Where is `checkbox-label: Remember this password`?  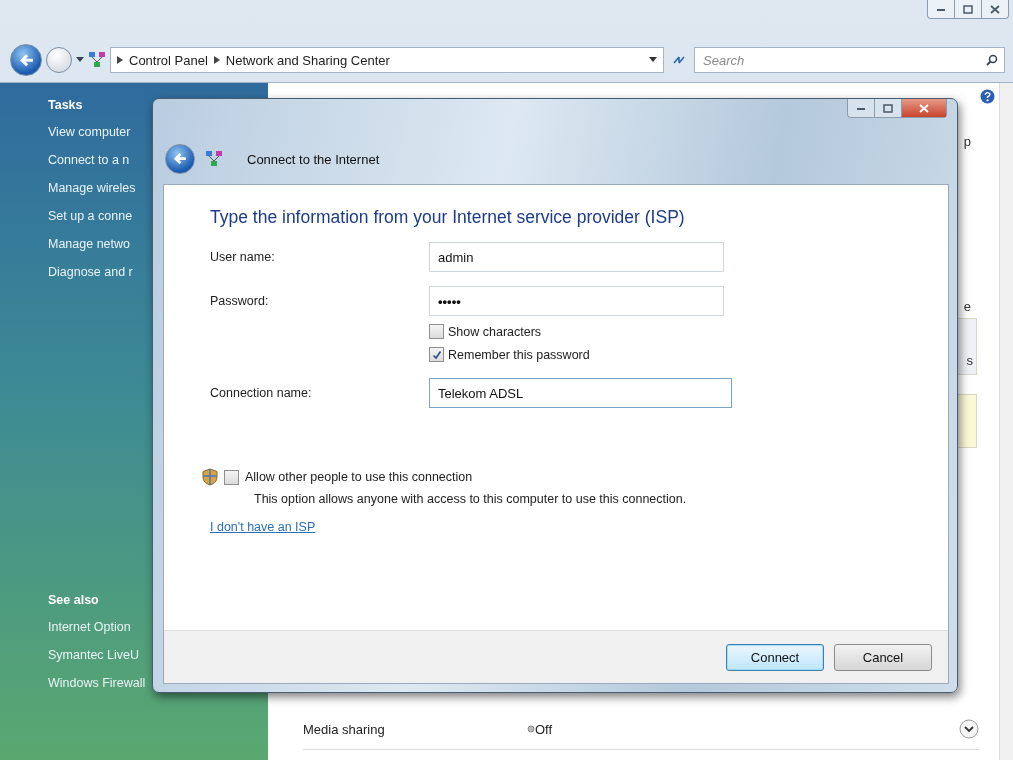
checkbox-label: Remember this password is located at coordinates (519, 354).